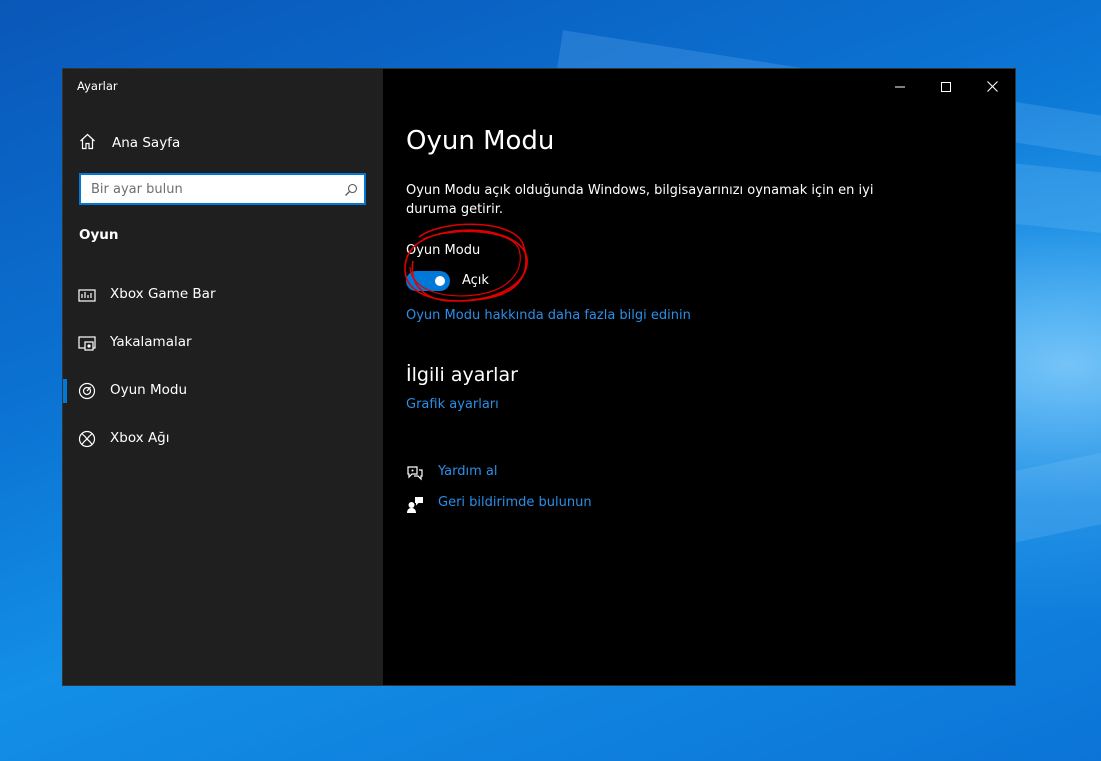  I want to click on sidebar-item-captures: Yakalamalar, so click(223, 343).